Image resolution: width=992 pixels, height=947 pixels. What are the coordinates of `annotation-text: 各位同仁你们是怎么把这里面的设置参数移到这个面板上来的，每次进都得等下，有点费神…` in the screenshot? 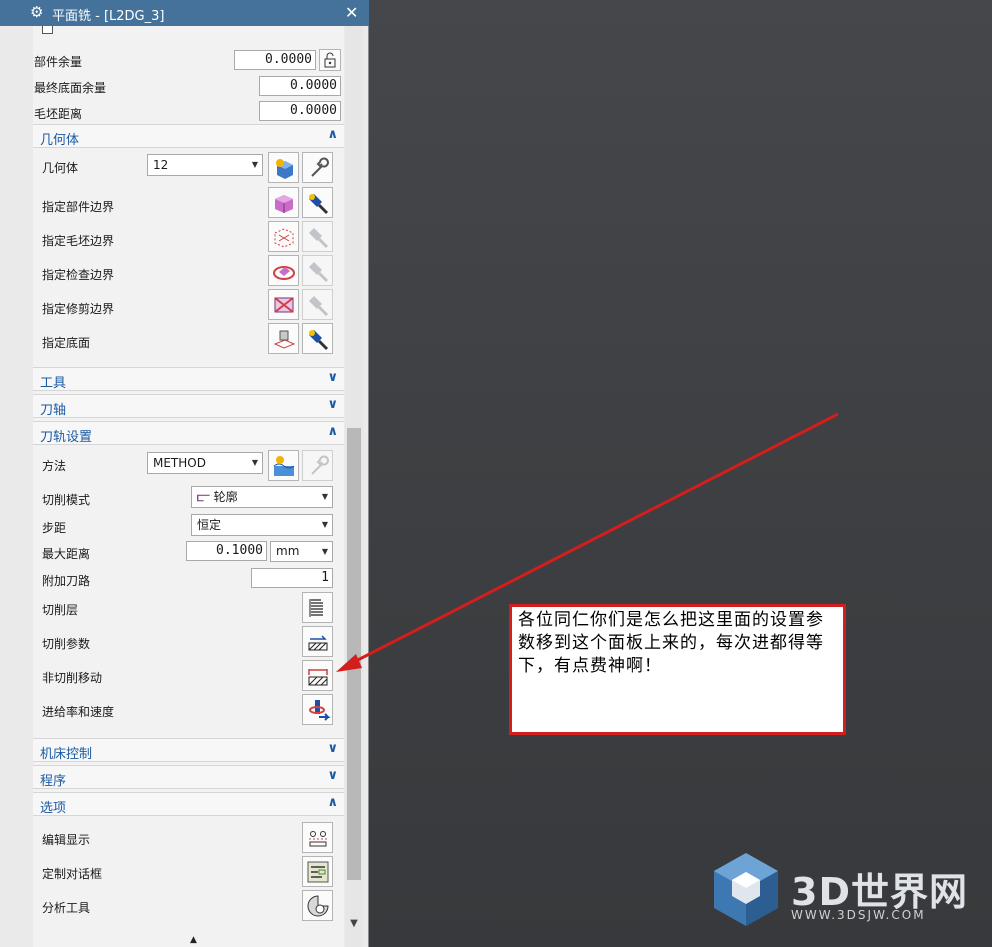 It's located at (671, 643).